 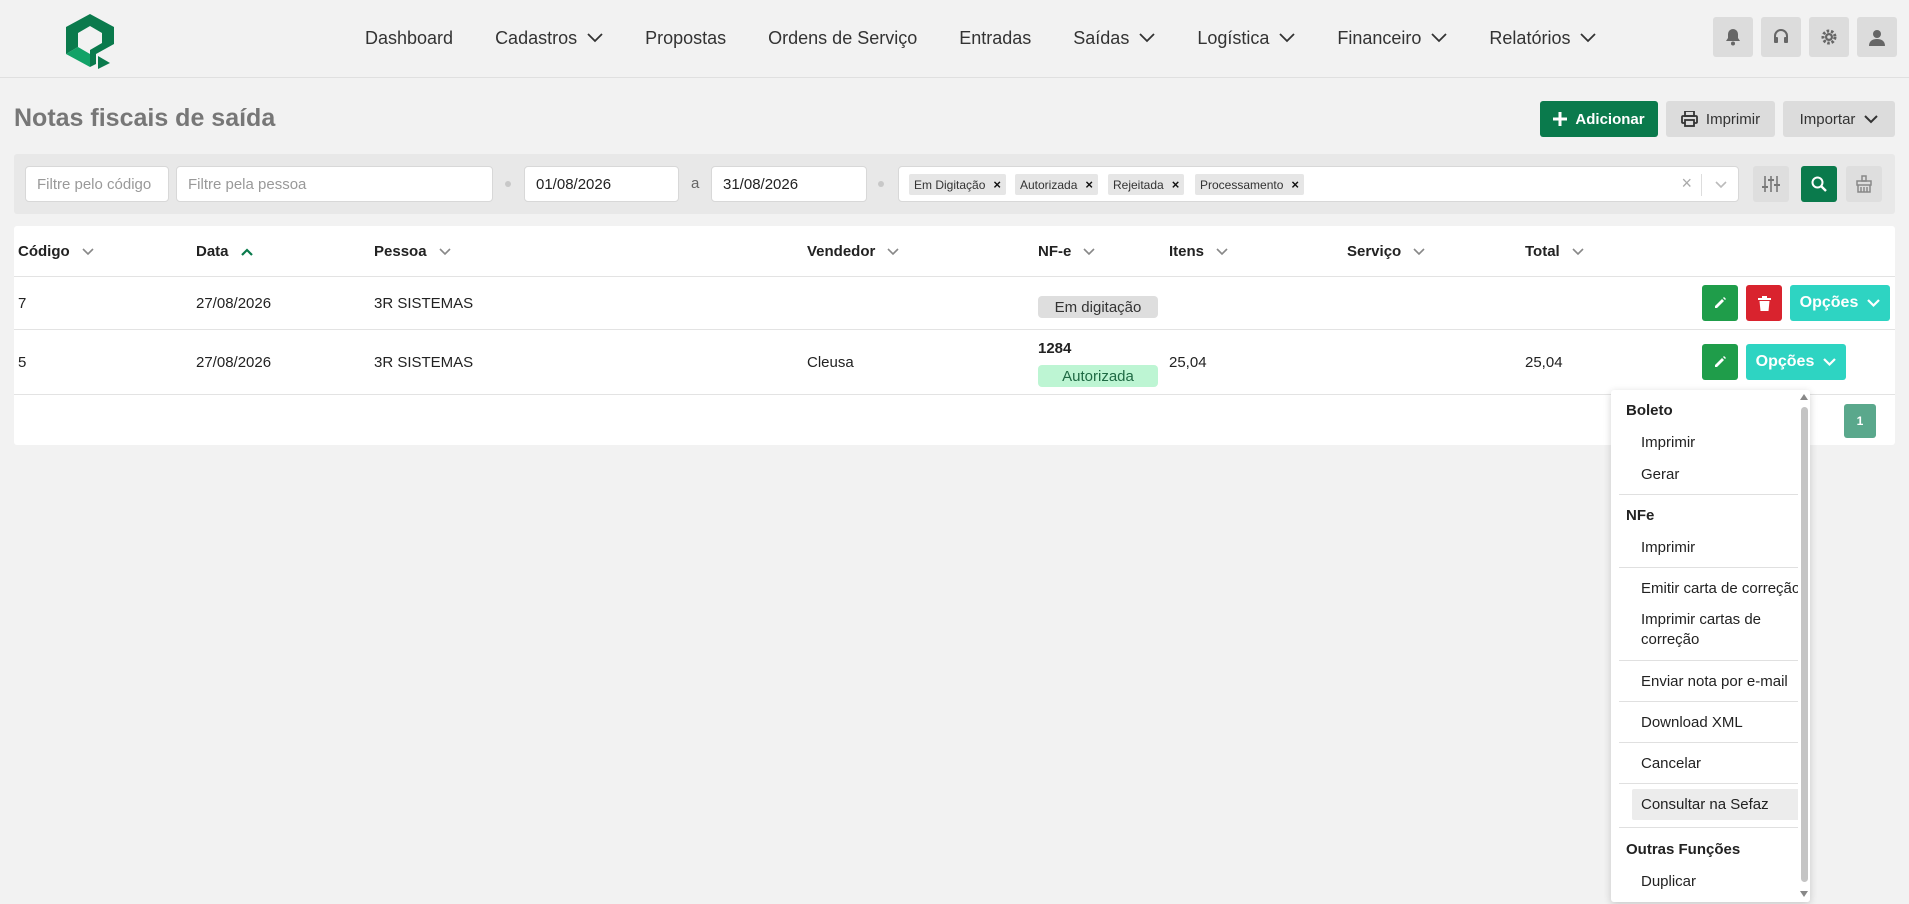 What do you see at coordinates (1554, 251) in the screenshot?
I see `column-header-total: Total` at bounding box center [1554, 251].